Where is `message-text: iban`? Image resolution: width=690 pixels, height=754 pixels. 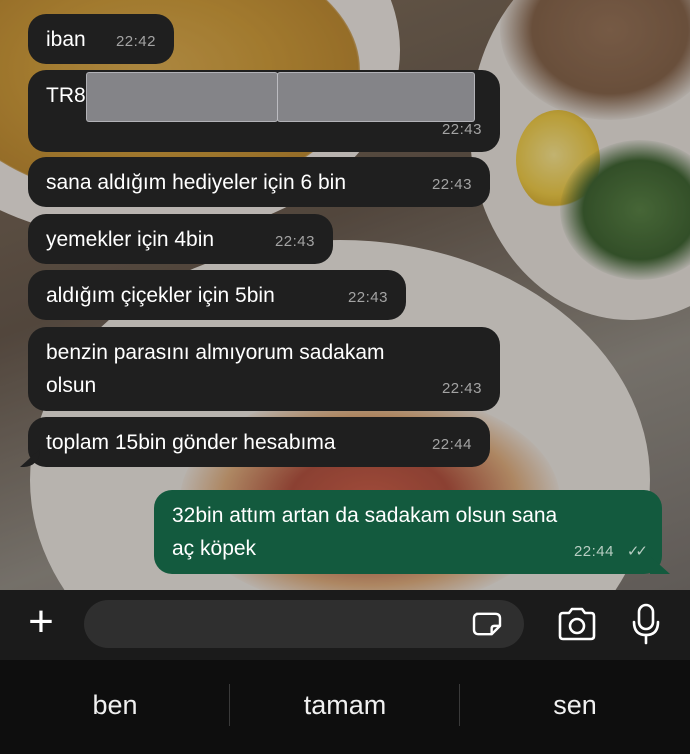
message-text: iban is located at coordinates (66, 39).